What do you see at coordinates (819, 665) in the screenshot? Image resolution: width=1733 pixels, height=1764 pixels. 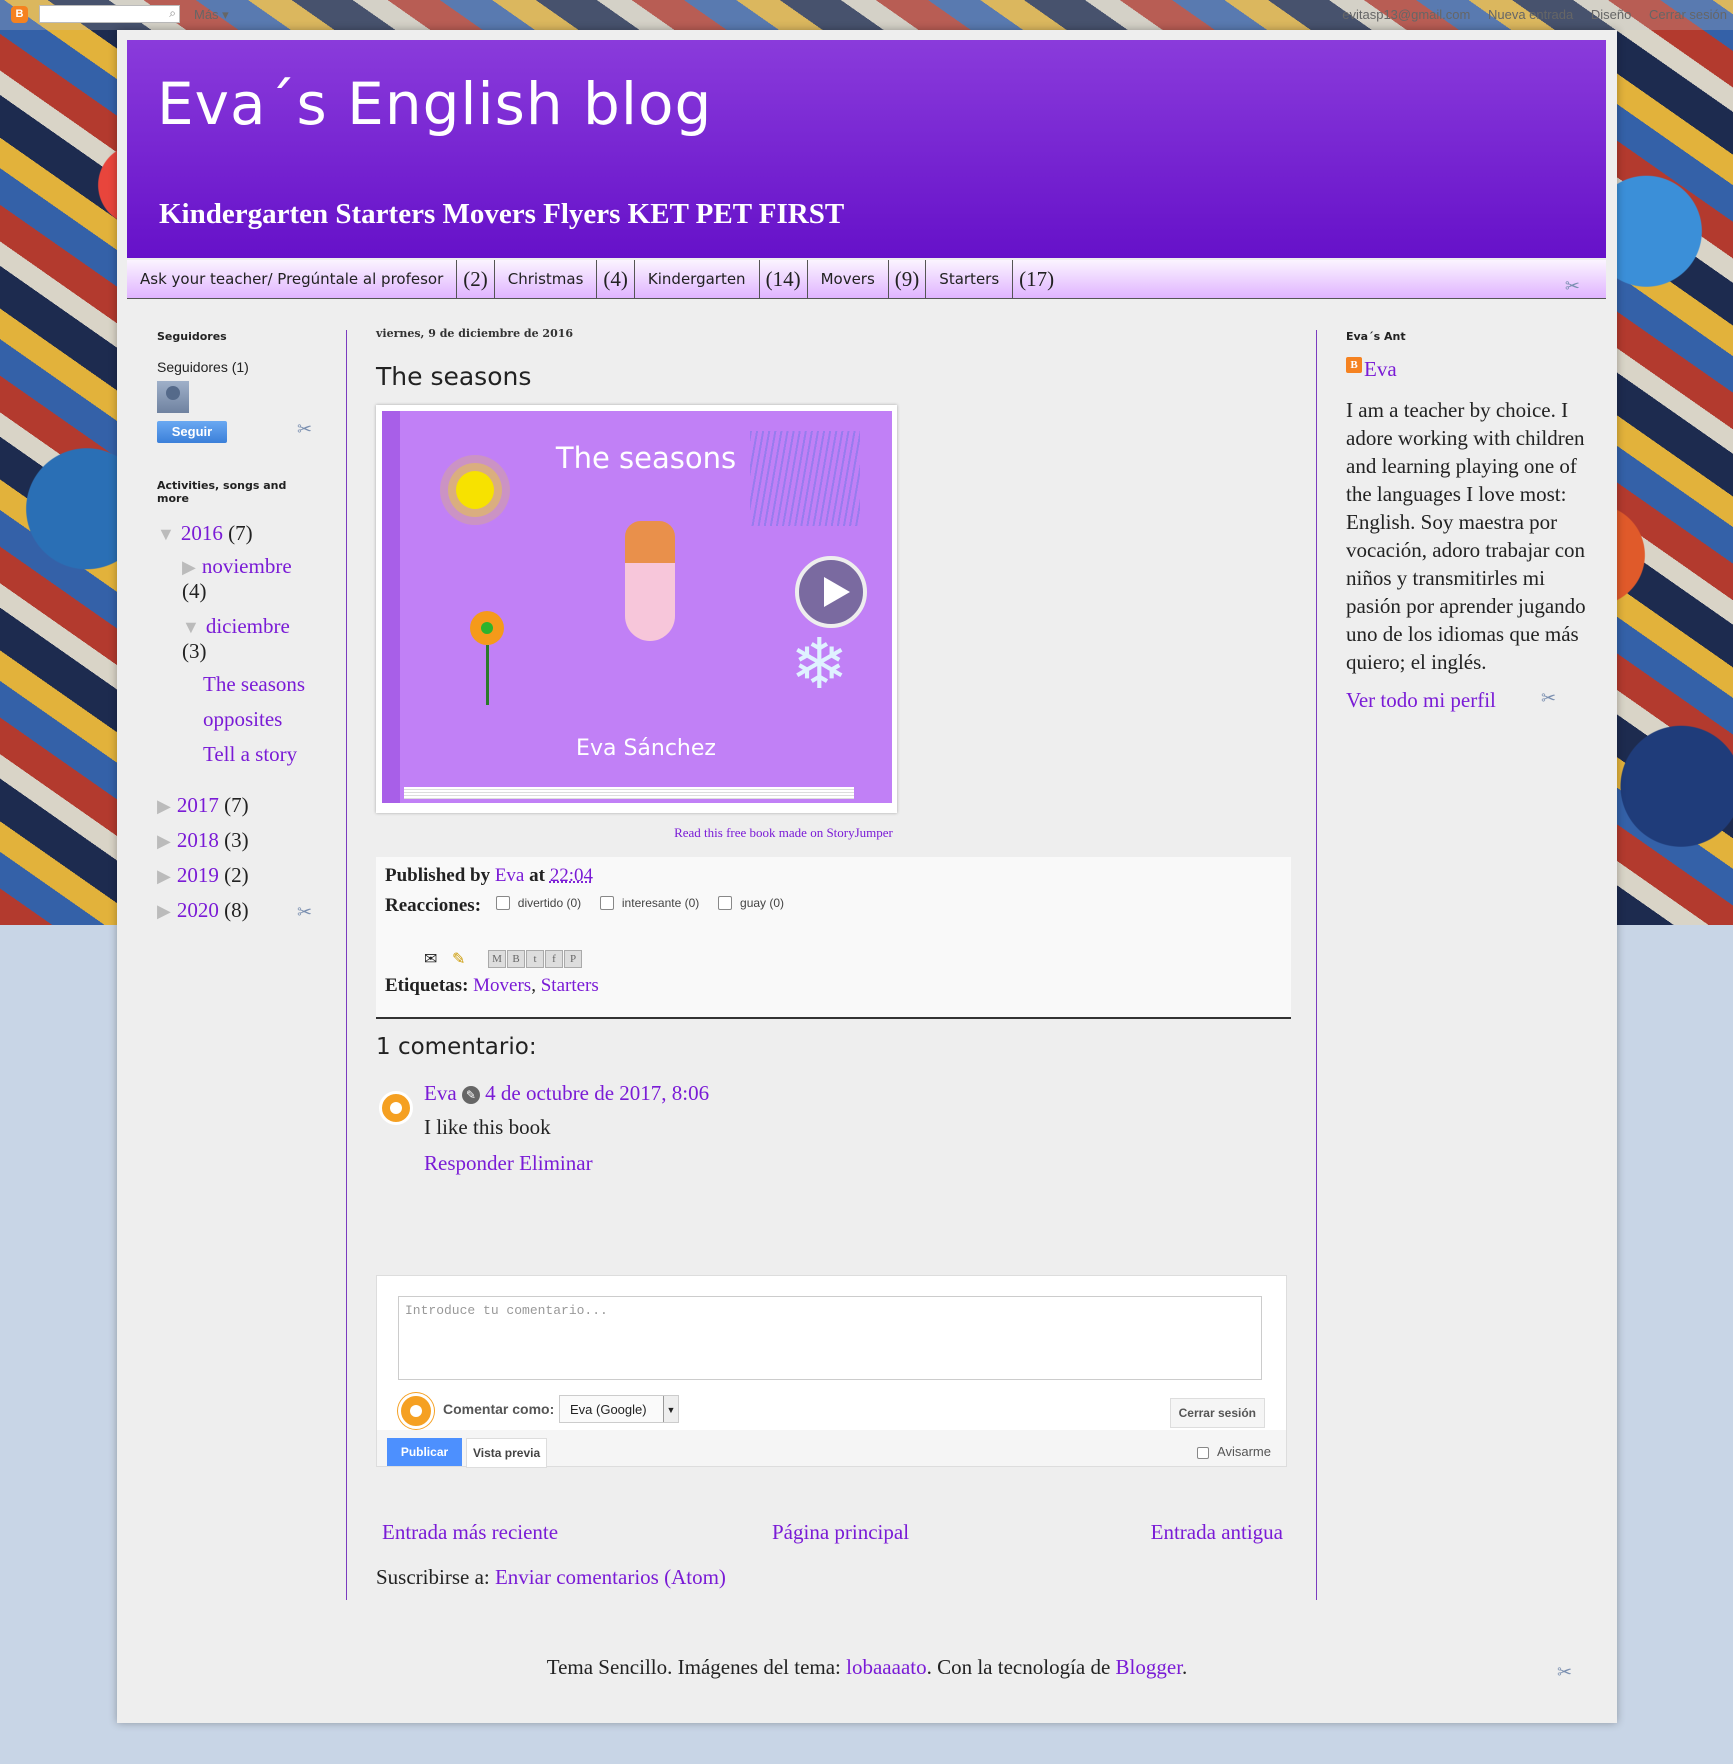 I see `snowflake-icon: ❄` at bounding box center [819, 665].